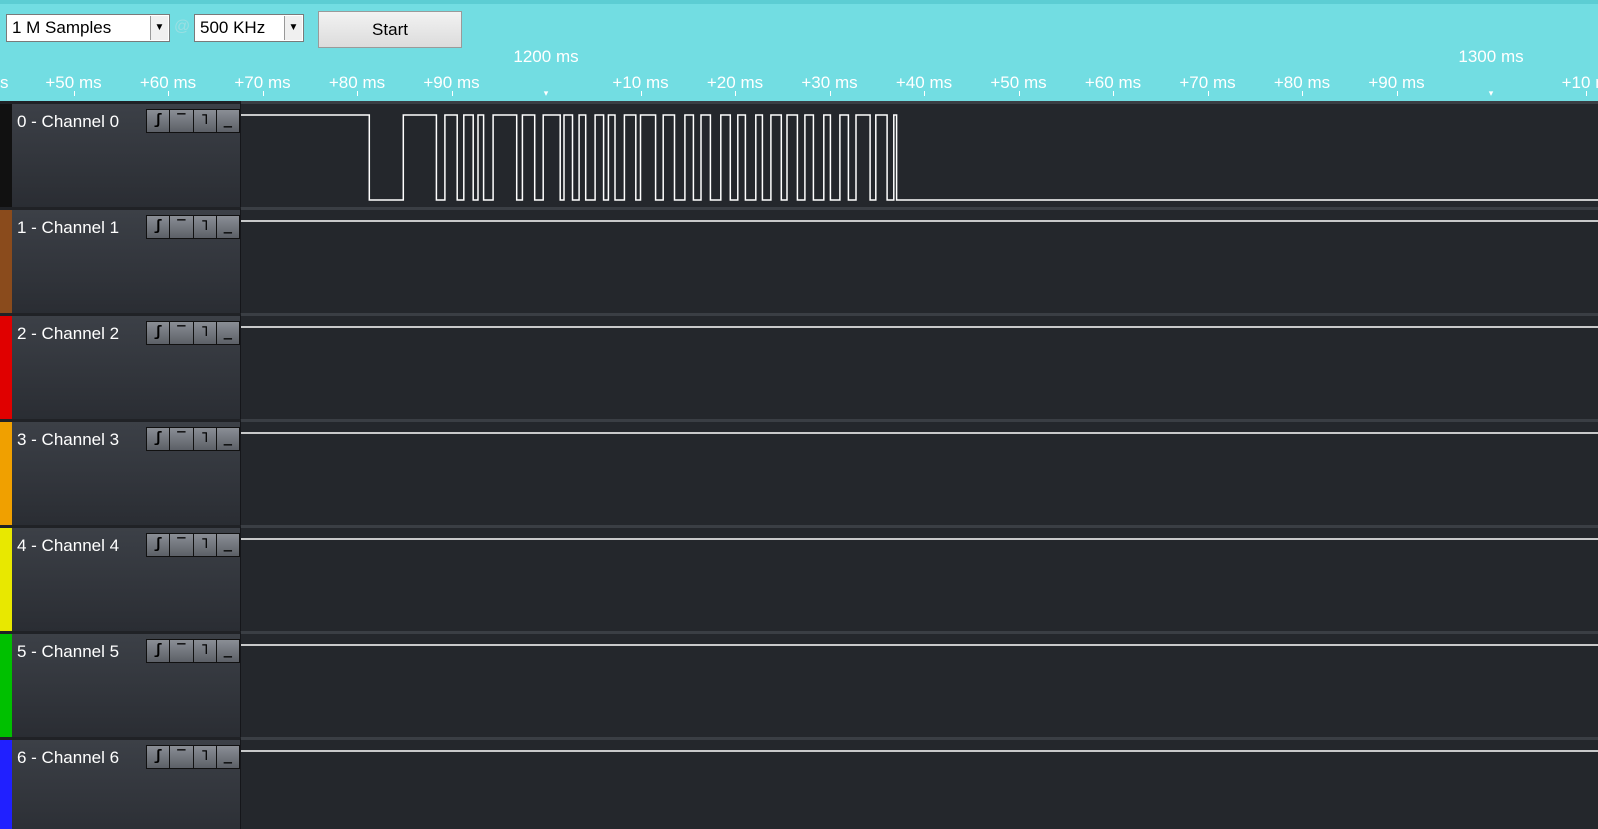 Image resolution: width=1598 pixels, height=829 pixels. Describe the element at coordinates (62, 27) in the screenshot. I see `sample-count-value: 1 M Samples` at that location.